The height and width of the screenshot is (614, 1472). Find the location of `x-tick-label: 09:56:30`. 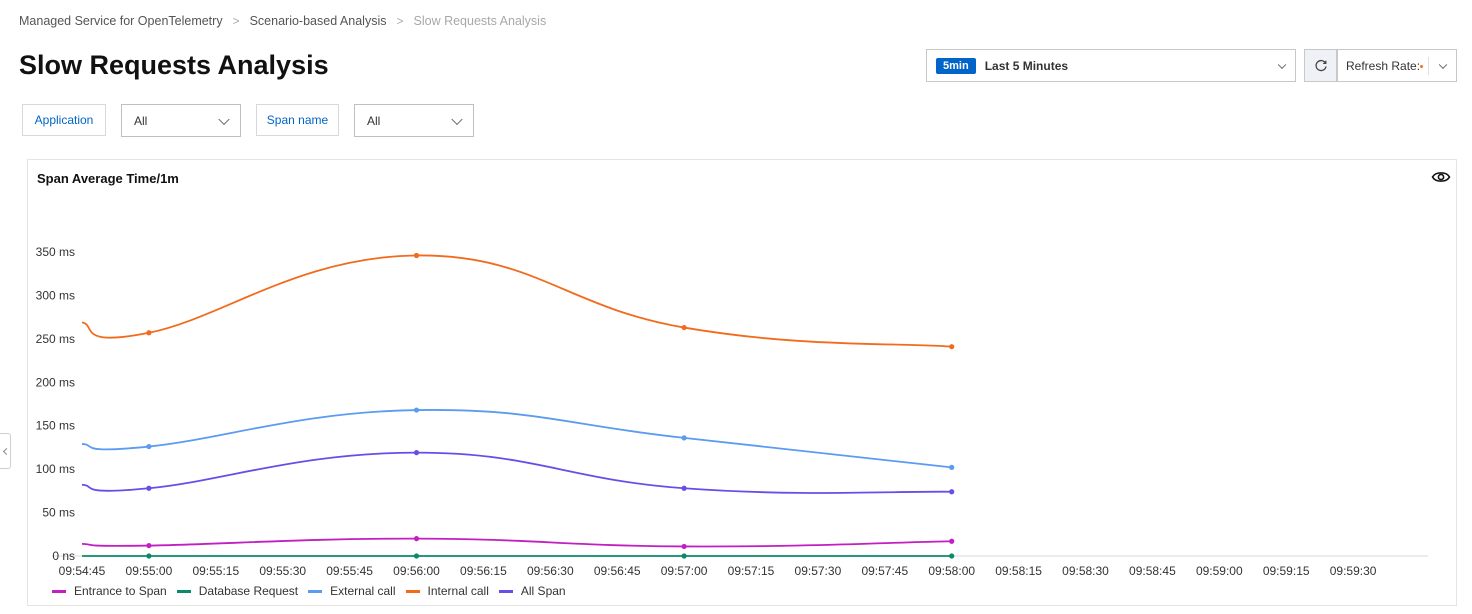

x-tick-label: 09:56:30 is located at coordinates (550, 571).